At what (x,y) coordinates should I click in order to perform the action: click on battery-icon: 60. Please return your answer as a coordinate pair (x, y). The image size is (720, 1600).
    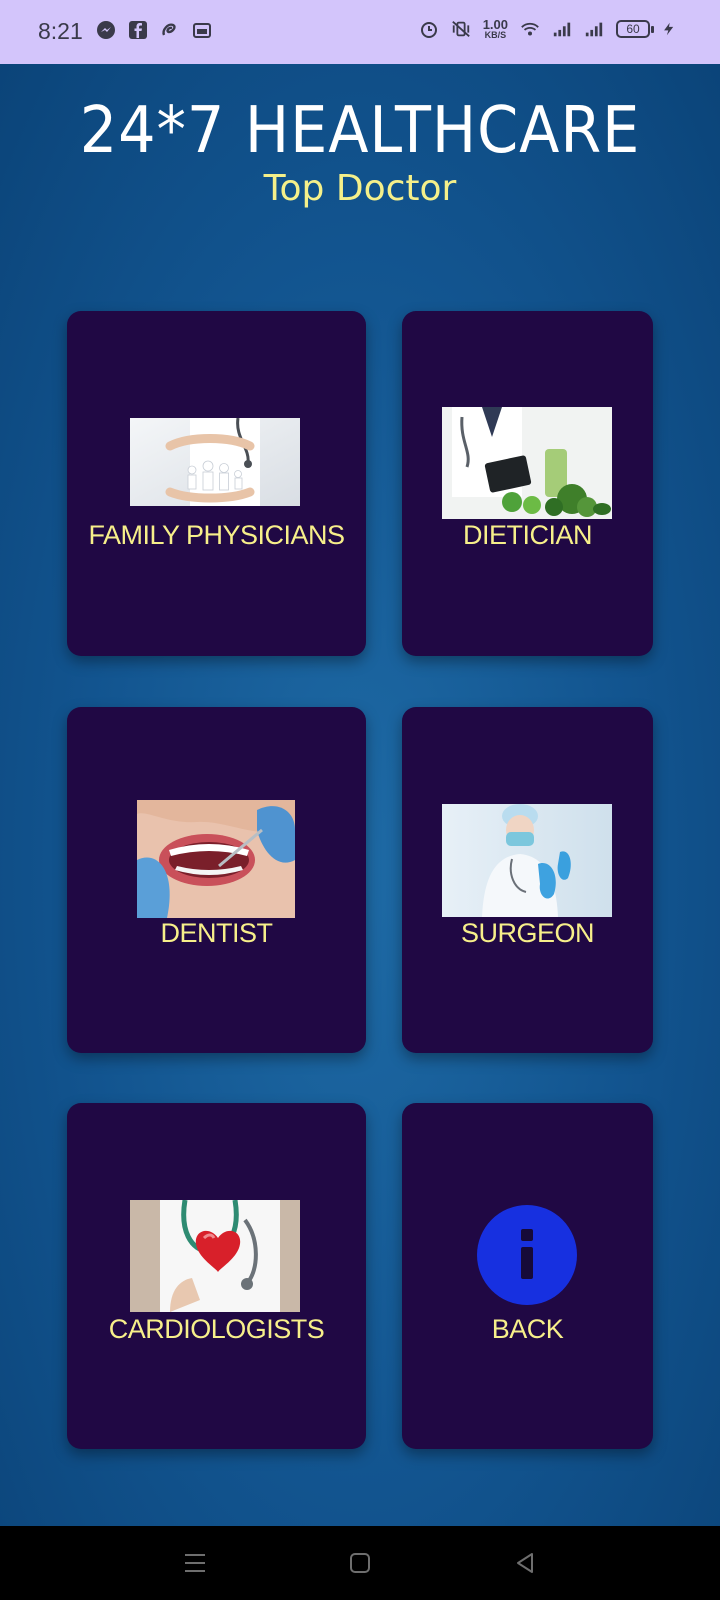
    Looking at the image, I should click on (635, 29).